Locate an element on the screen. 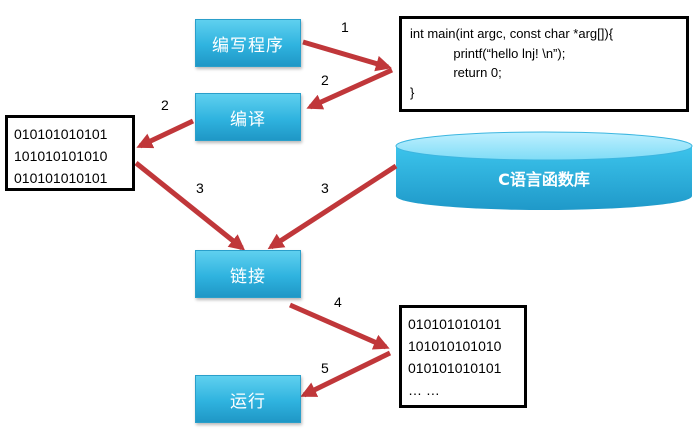  step-compile: 编译 is located at coordinates (248, 117).